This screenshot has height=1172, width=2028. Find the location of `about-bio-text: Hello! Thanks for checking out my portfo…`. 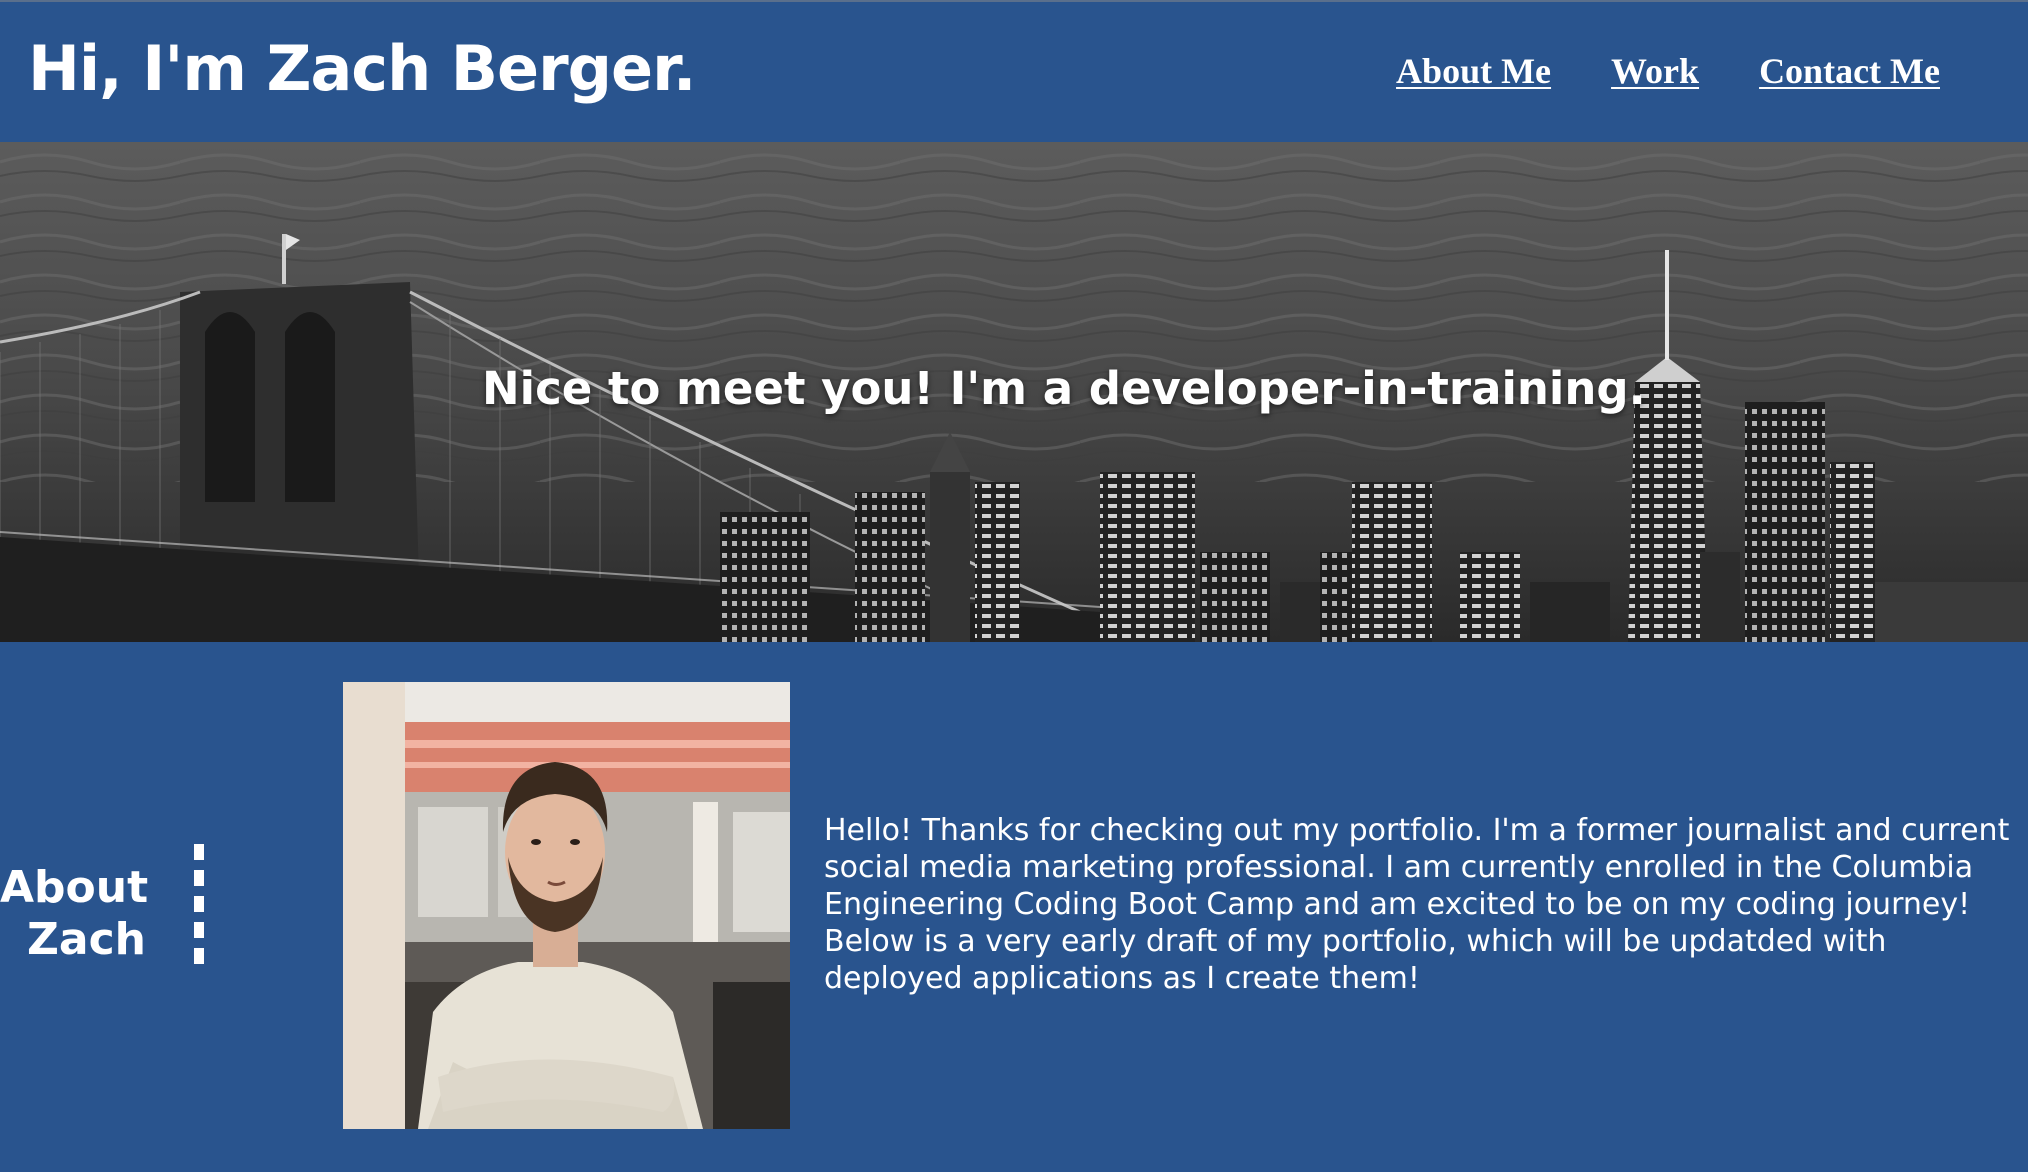

about-bio-text: Hello! Thanks for checking out my portfo… is located at coordinates (1417, 904).